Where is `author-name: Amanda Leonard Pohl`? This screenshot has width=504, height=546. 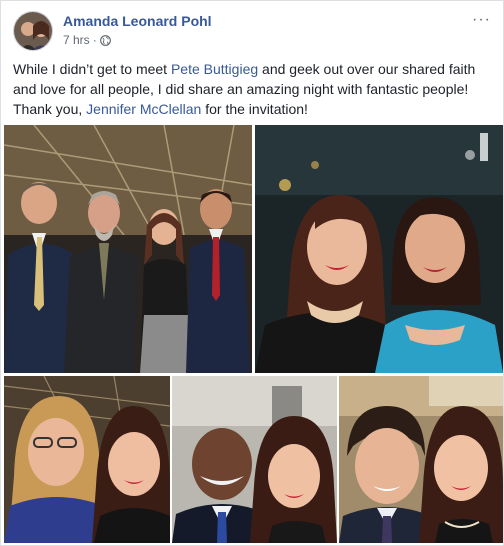 author-name: Amanda Leonard Pohl is located at coordinates (137, 21).